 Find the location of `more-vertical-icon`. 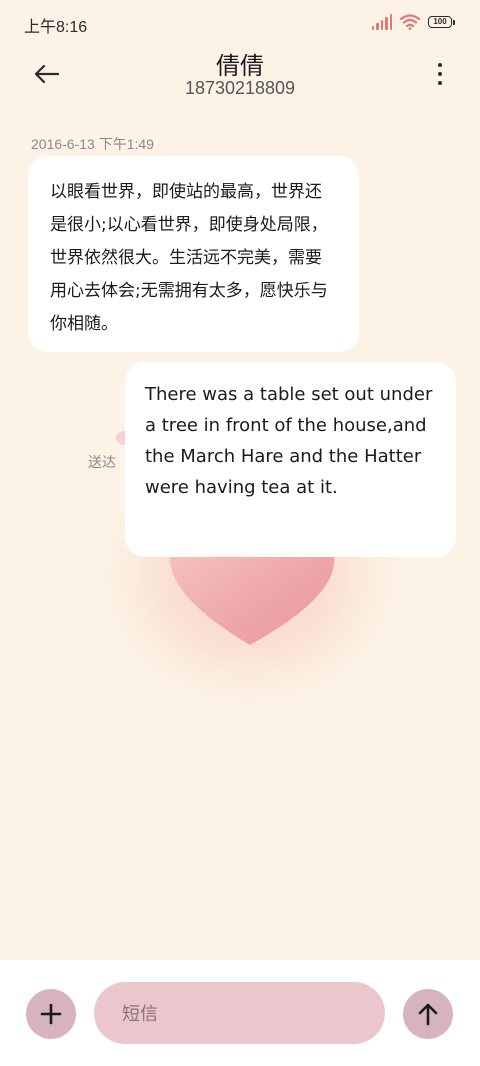

more-vertical-icon is located at coordinates (440, 65).